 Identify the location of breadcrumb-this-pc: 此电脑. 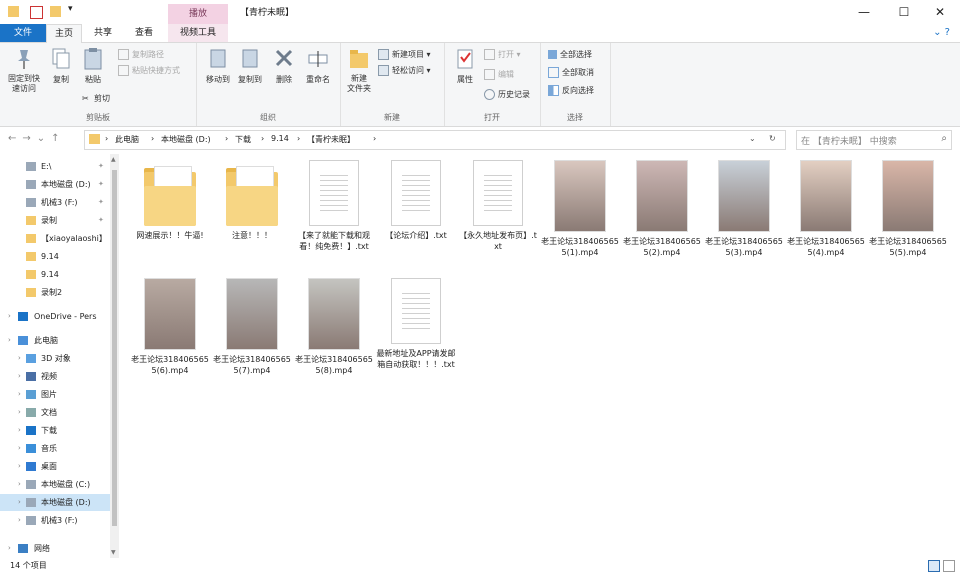
(127, 139).